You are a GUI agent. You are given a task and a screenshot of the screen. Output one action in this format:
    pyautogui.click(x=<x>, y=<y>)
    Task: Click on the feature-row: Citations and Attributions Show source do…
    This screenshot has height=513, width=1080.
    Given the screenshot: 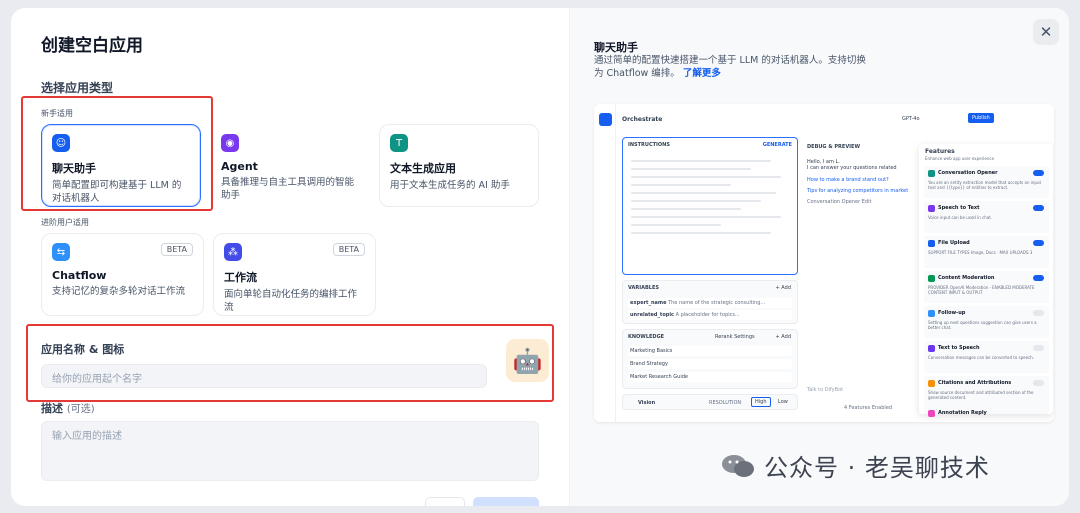 What is the action you would take?
    pyautogui.click(x=986, y=392)
    